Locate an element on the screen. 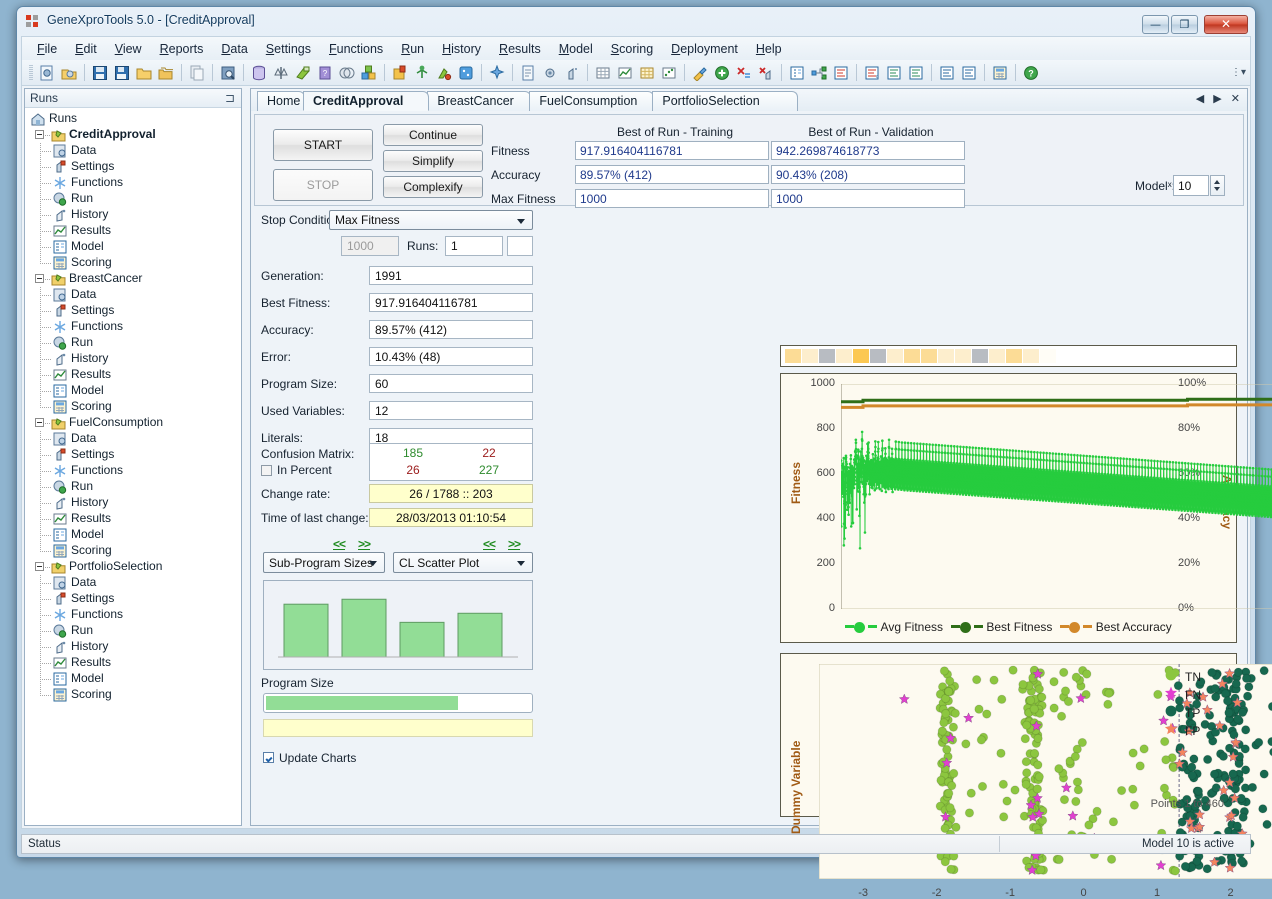 Image resolution: width=1272 pixels, height=899 pixels. tree-item-portfolioselection-run: Run is located at coordinates (133, 631).